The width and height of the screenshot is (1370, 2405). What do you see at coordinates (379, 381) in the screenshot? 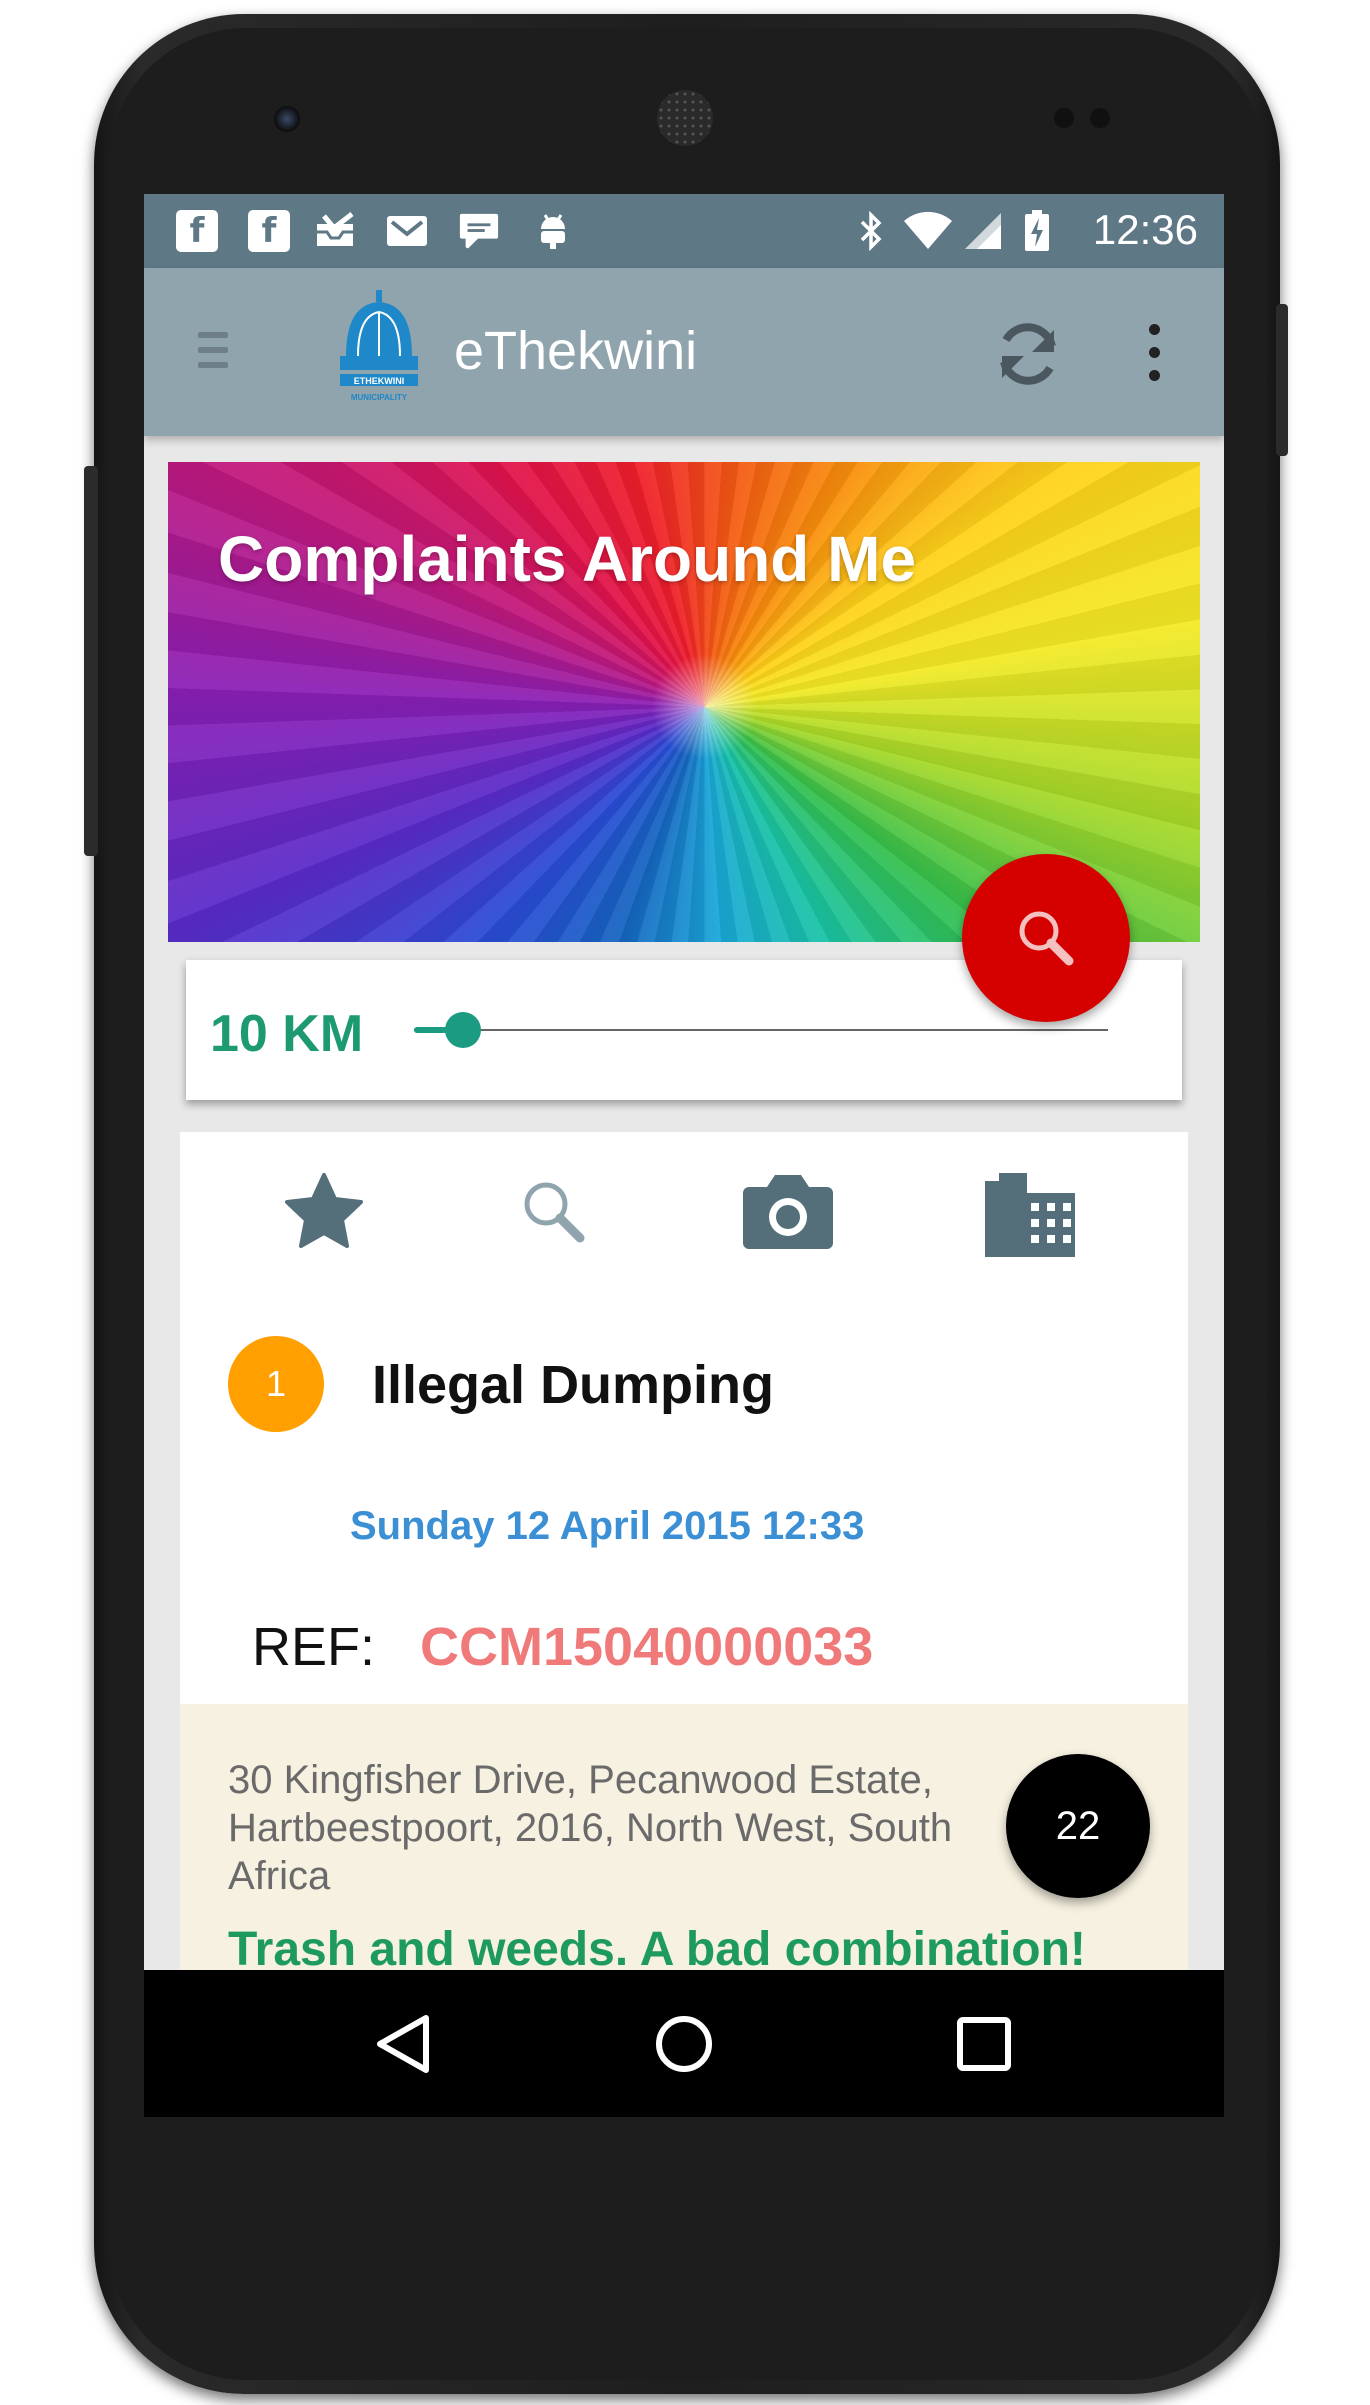
I see `svg-text: ETHEKWINI` at bounding box center [379, 381].